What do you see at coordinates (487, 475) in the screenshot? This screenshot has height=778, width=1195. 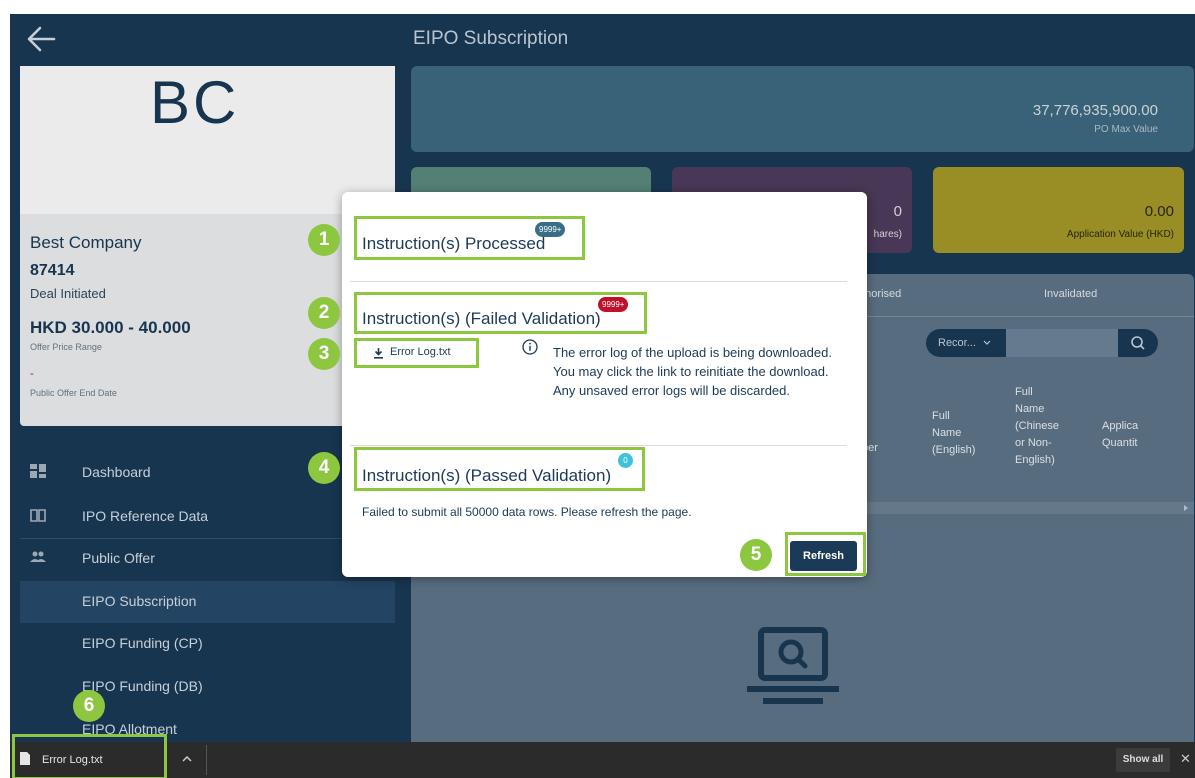 I see `instructions-passed-validation-title: Instruction(s) (Passed Validation)` at bounding box center [487, 475].